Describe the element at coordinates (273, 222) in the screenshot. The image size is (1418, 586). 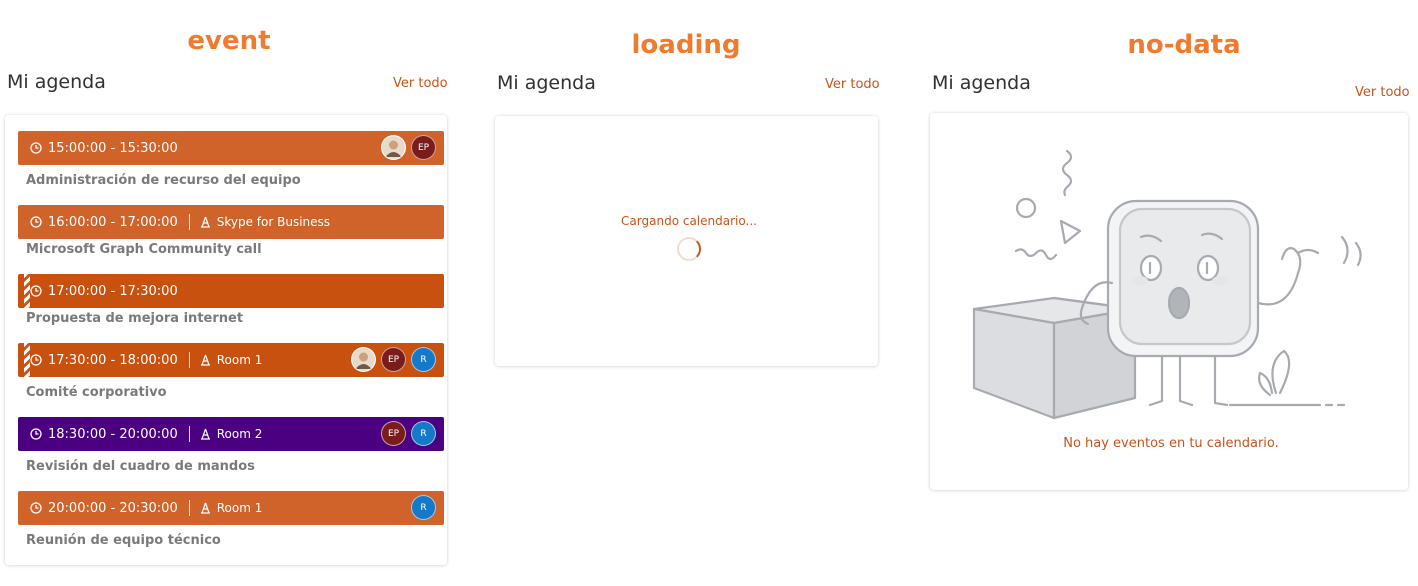
I see `event-location: Skype for Business` at that location.